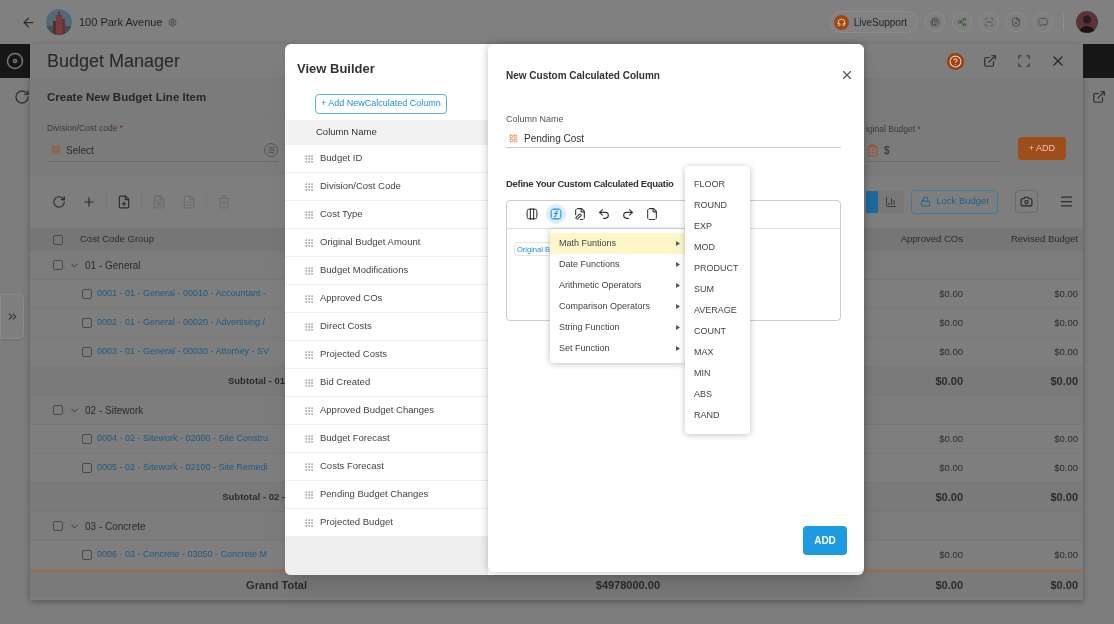  What do you see at coordinates (627, 585) in the screenshot?
I see `table-cell-text: $4978000.00` at bounding box center [627, 585].